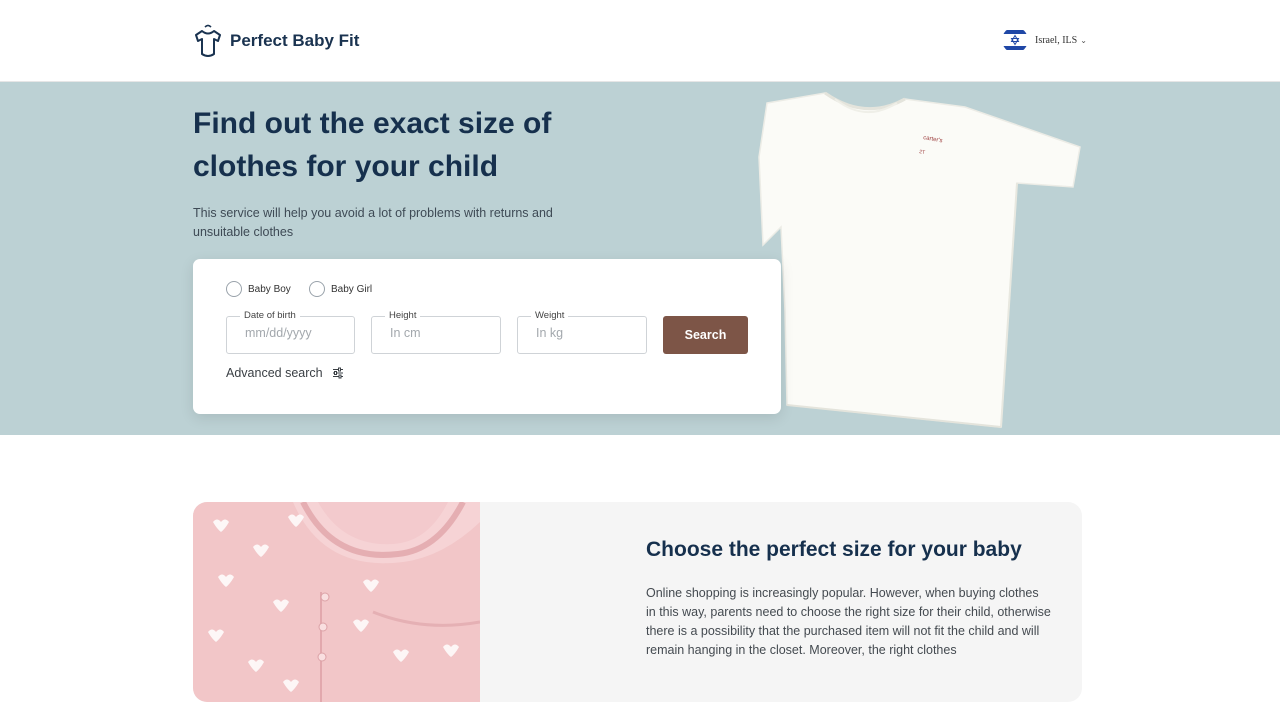  I want to click on weight-input, so click(588, 333).